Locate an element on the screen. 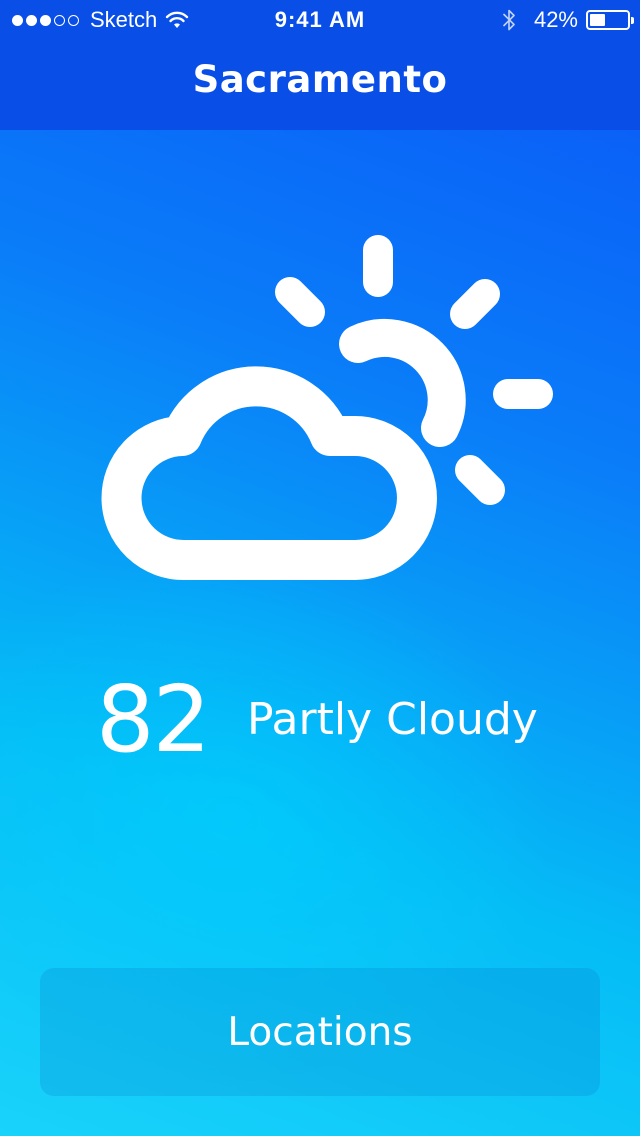  battery-percent: 42% is located at coordinates (555, 19).